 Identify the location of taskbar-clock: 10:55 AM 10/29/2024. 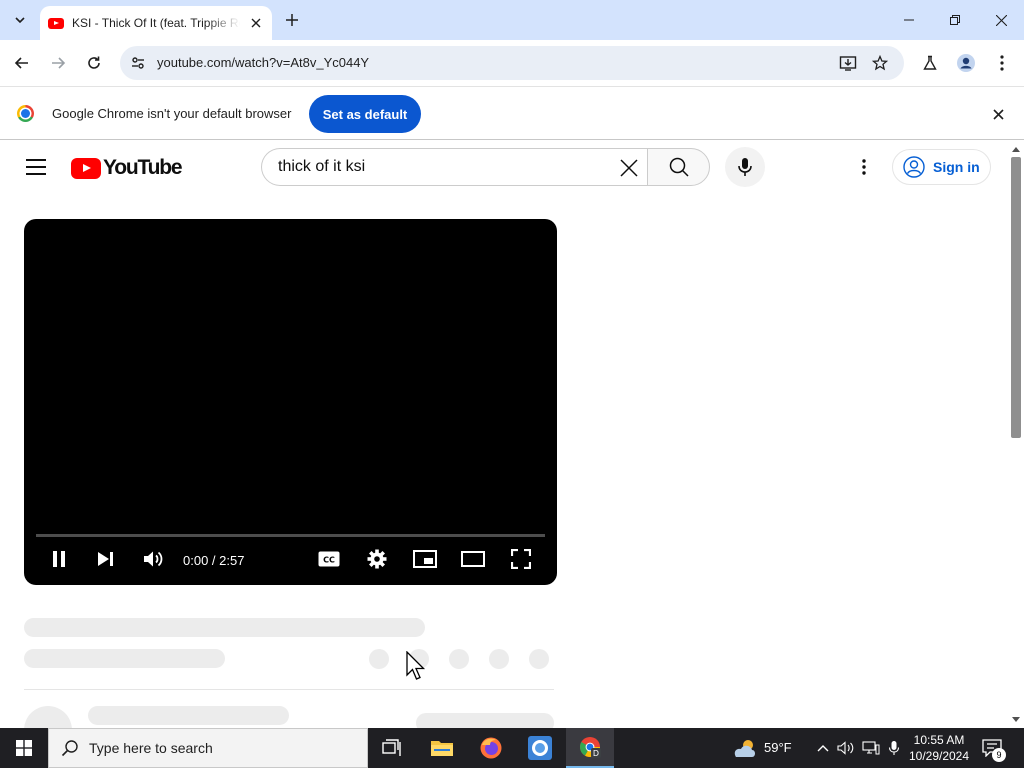
(939, 748).